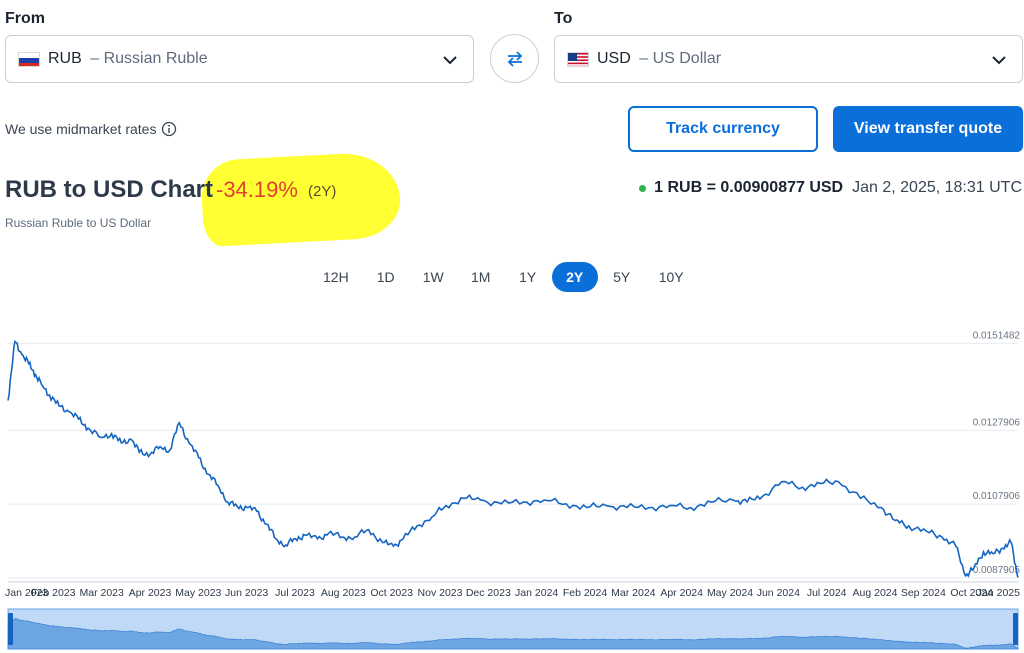  I want to click on x-tick-label: Jul 2023, so click(295, 593).